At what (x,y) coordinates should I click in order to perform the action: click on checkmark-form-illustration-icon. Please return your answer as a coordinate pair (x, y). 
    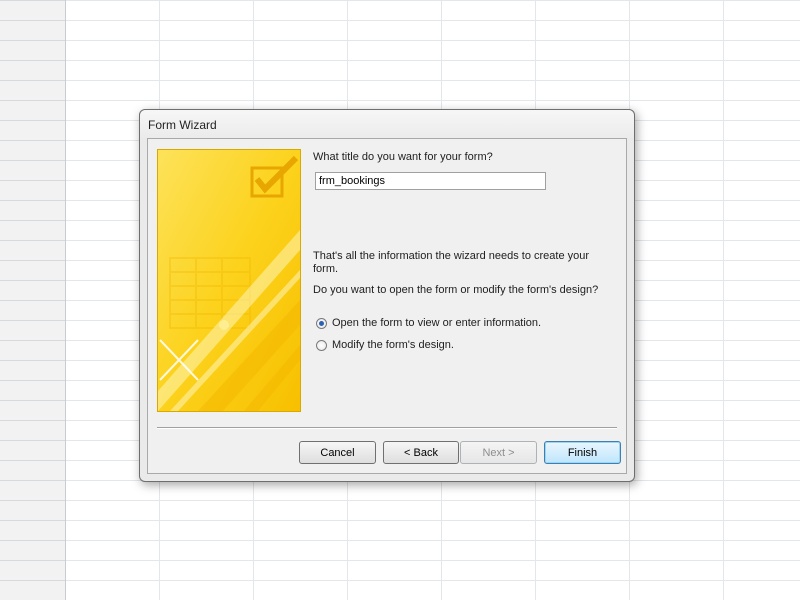
    Looking at the image, I should click on (229, 280).